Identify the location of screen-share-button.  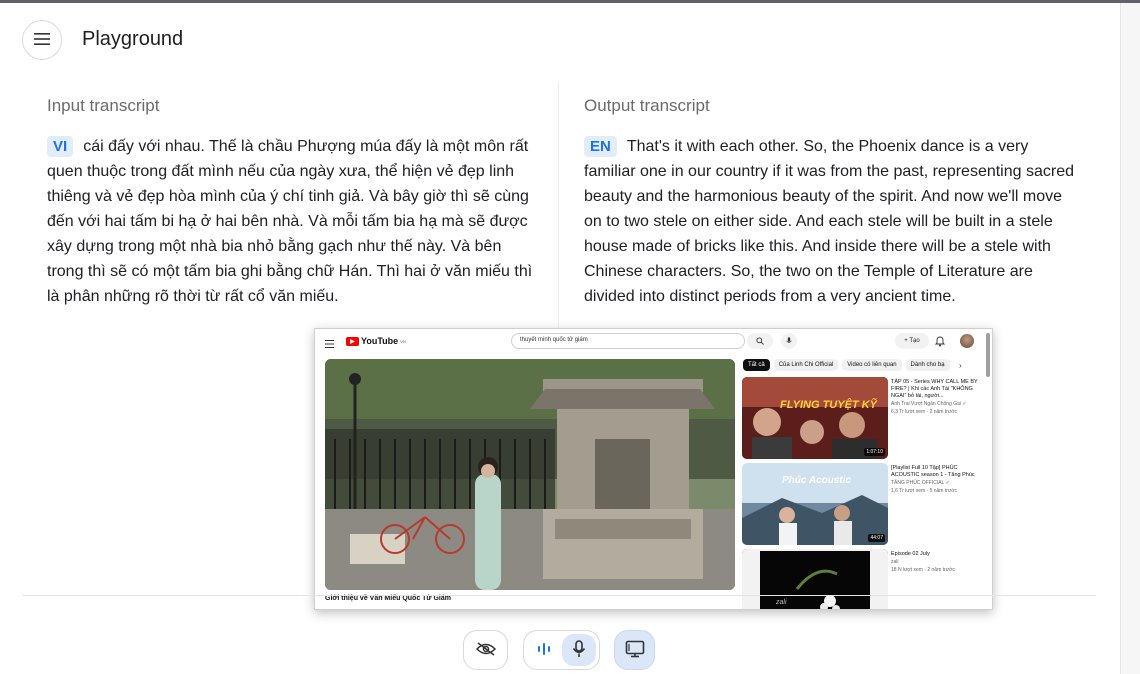
(634, 650).